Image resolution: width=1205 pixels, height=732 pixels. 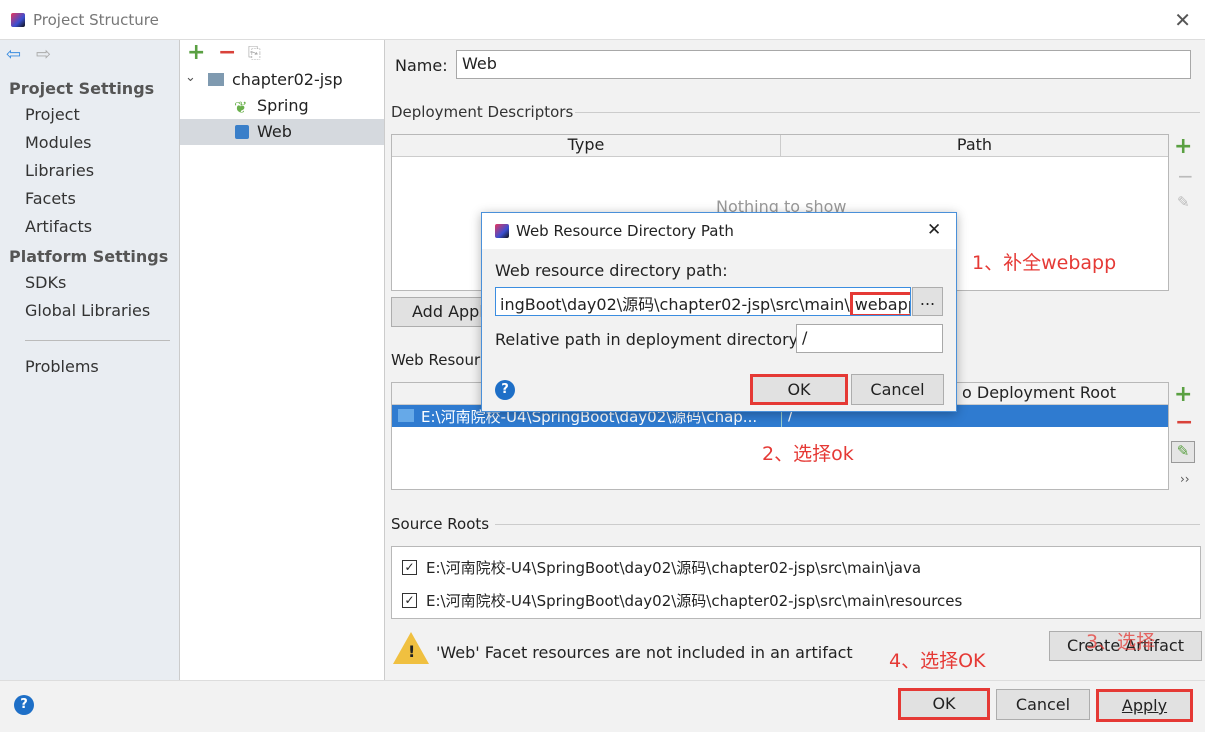 What do you see at coordinates (934, 230) in the screenshot?
I see `dialog-close-icon: ✕` at bounding box center [934, 230].